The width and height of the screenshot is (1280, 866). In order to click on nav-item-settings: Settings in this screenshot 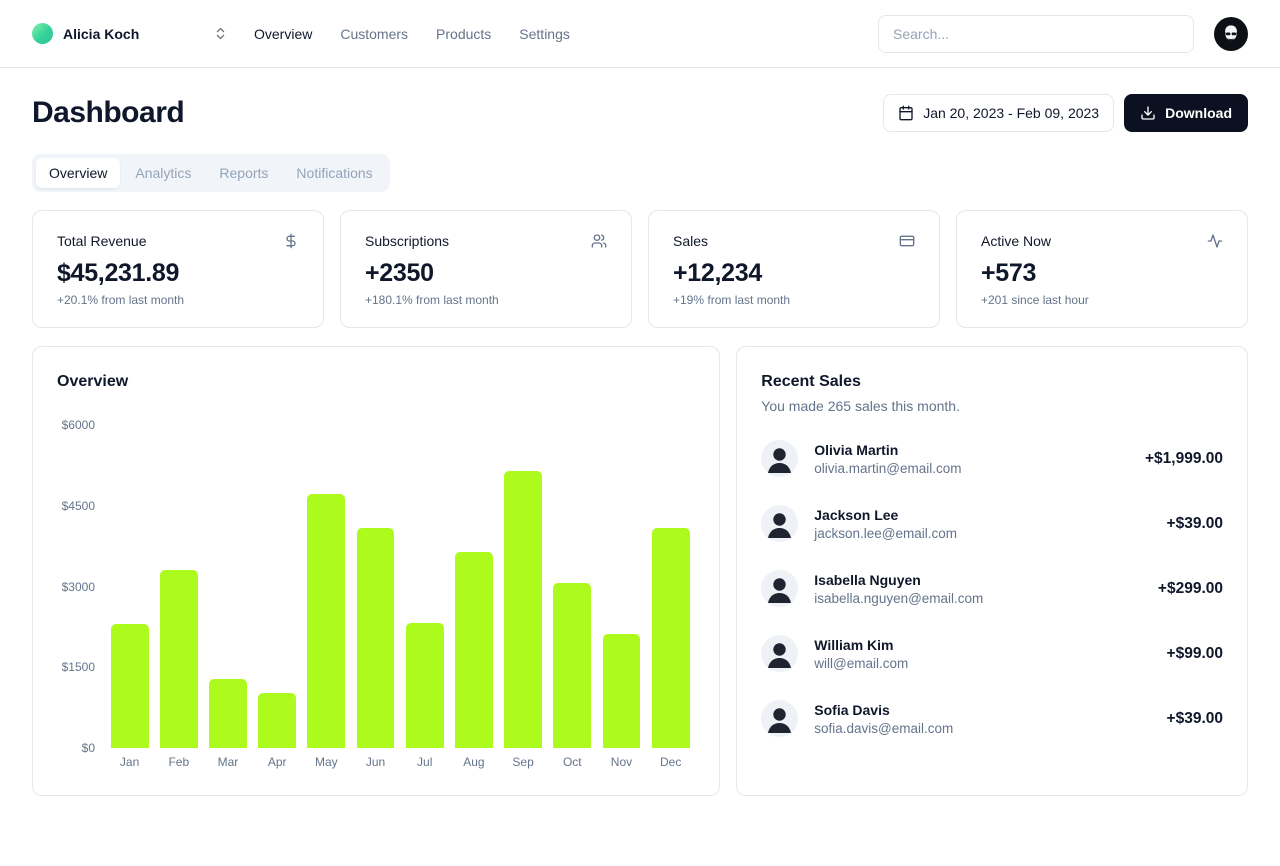, I will do `click(544, 34)`.